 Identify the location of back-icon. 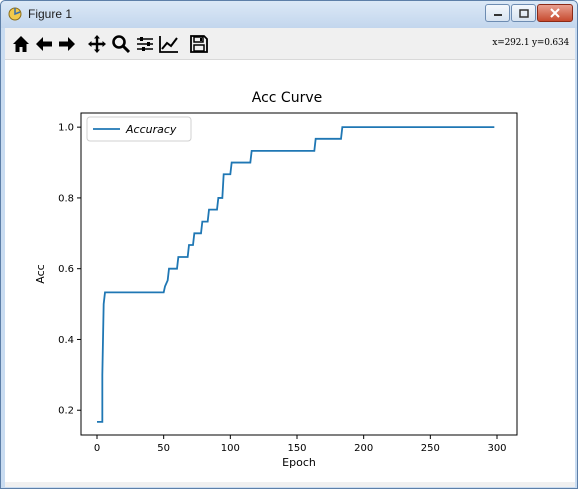
(44, 44).